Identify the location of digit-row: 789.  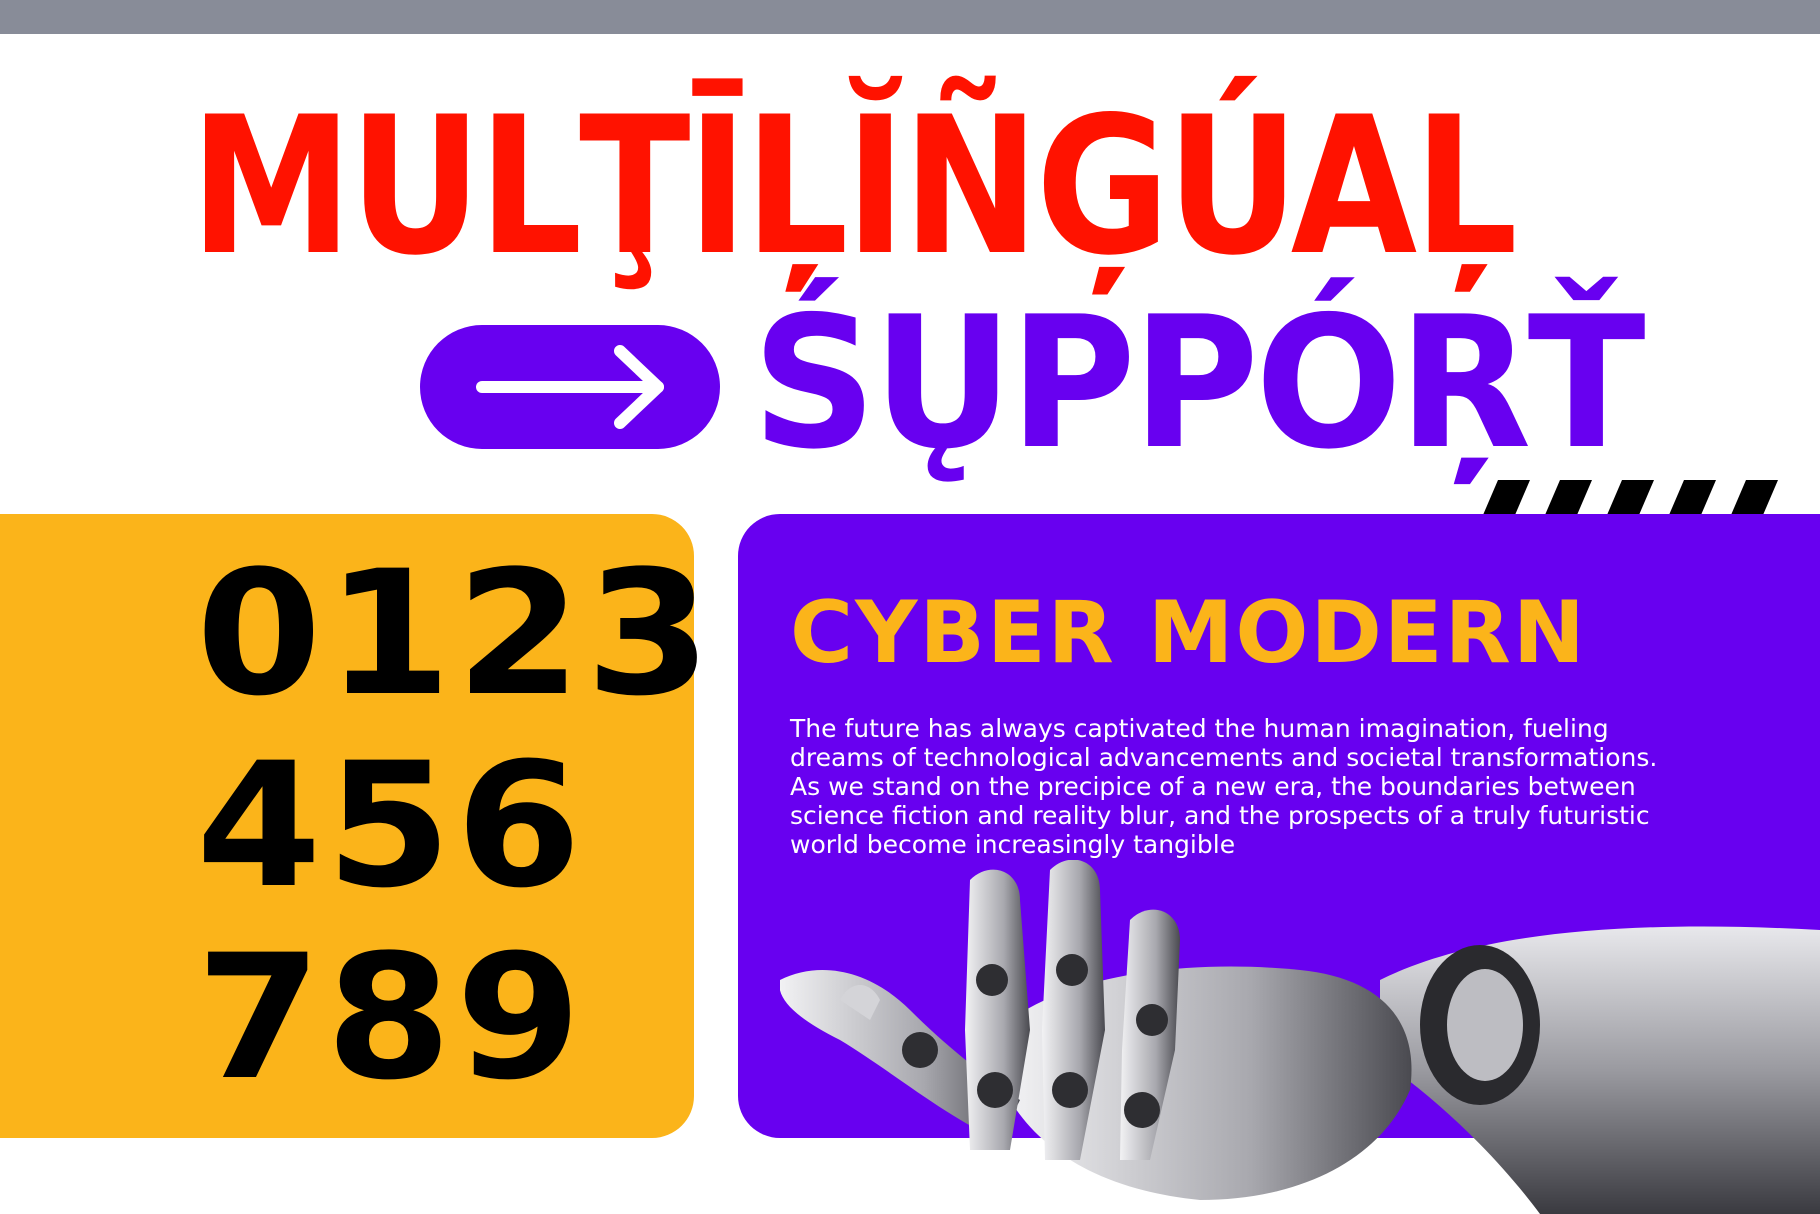
(391, 1017).